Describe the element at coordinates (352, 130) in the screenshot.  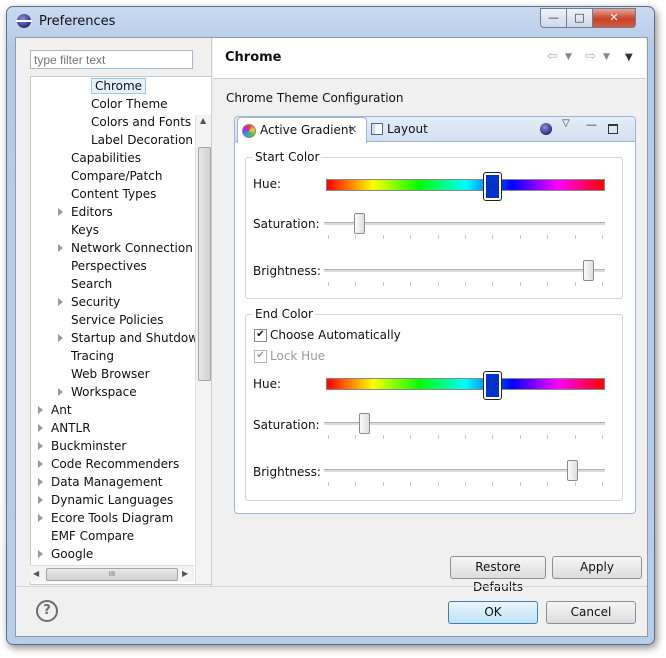
I see `tab-close-icon: ✕` at that location.